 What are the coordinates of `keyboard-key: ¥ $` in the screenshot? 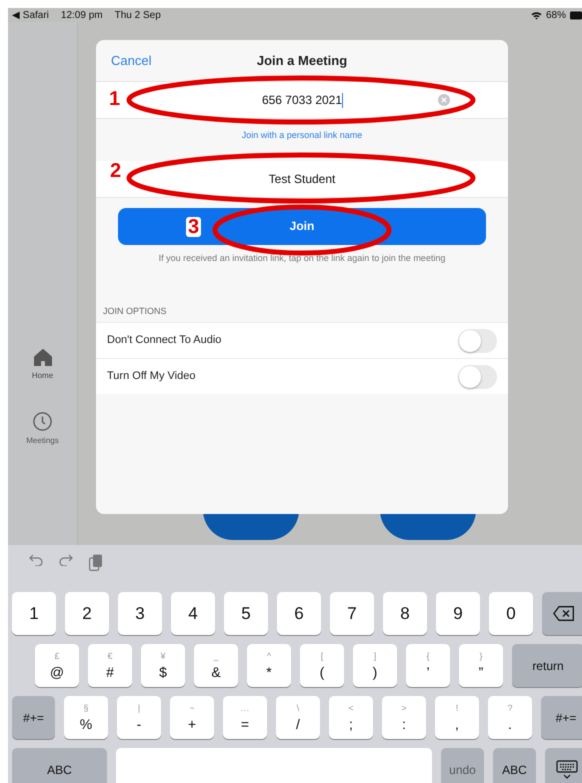 It's located at (163, 665).